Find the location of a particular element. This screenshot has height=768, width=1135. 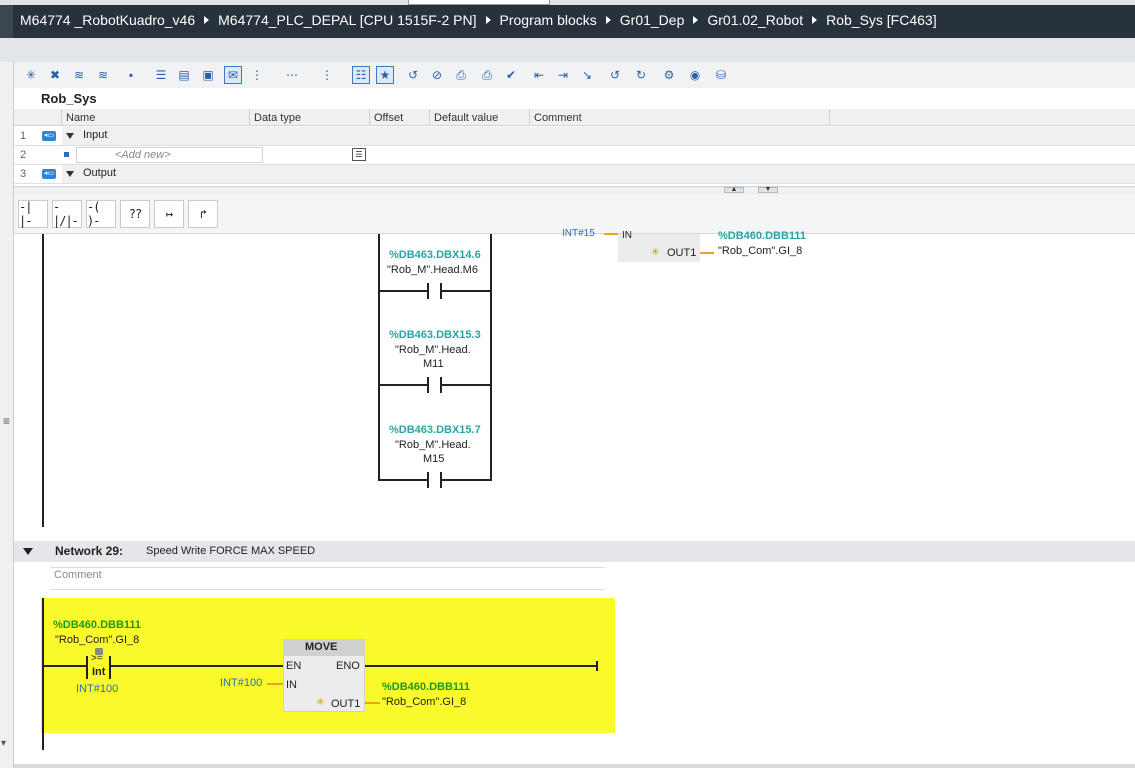

sparkle-icon: ✳ is located at coordinates (320, 702).